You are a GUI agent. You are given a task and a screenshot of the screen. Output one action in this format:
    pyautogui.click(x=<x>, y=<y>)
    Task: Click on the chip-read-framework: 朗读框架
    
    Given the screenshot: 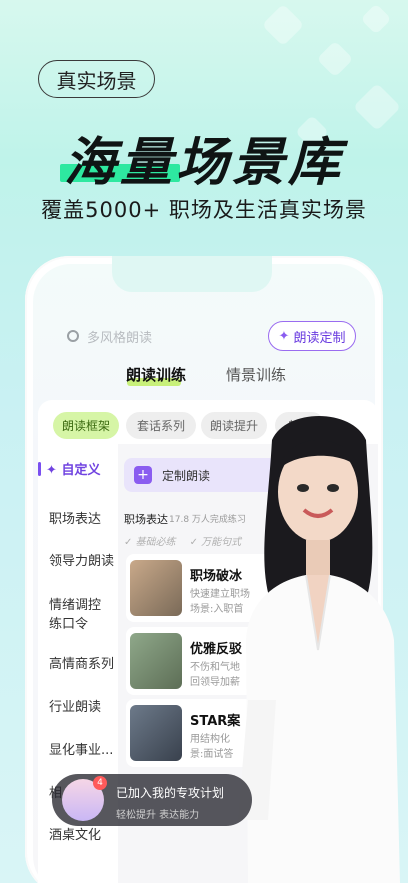 What is the action you would take?
    pyautogui.click(x=86, y=425)
    